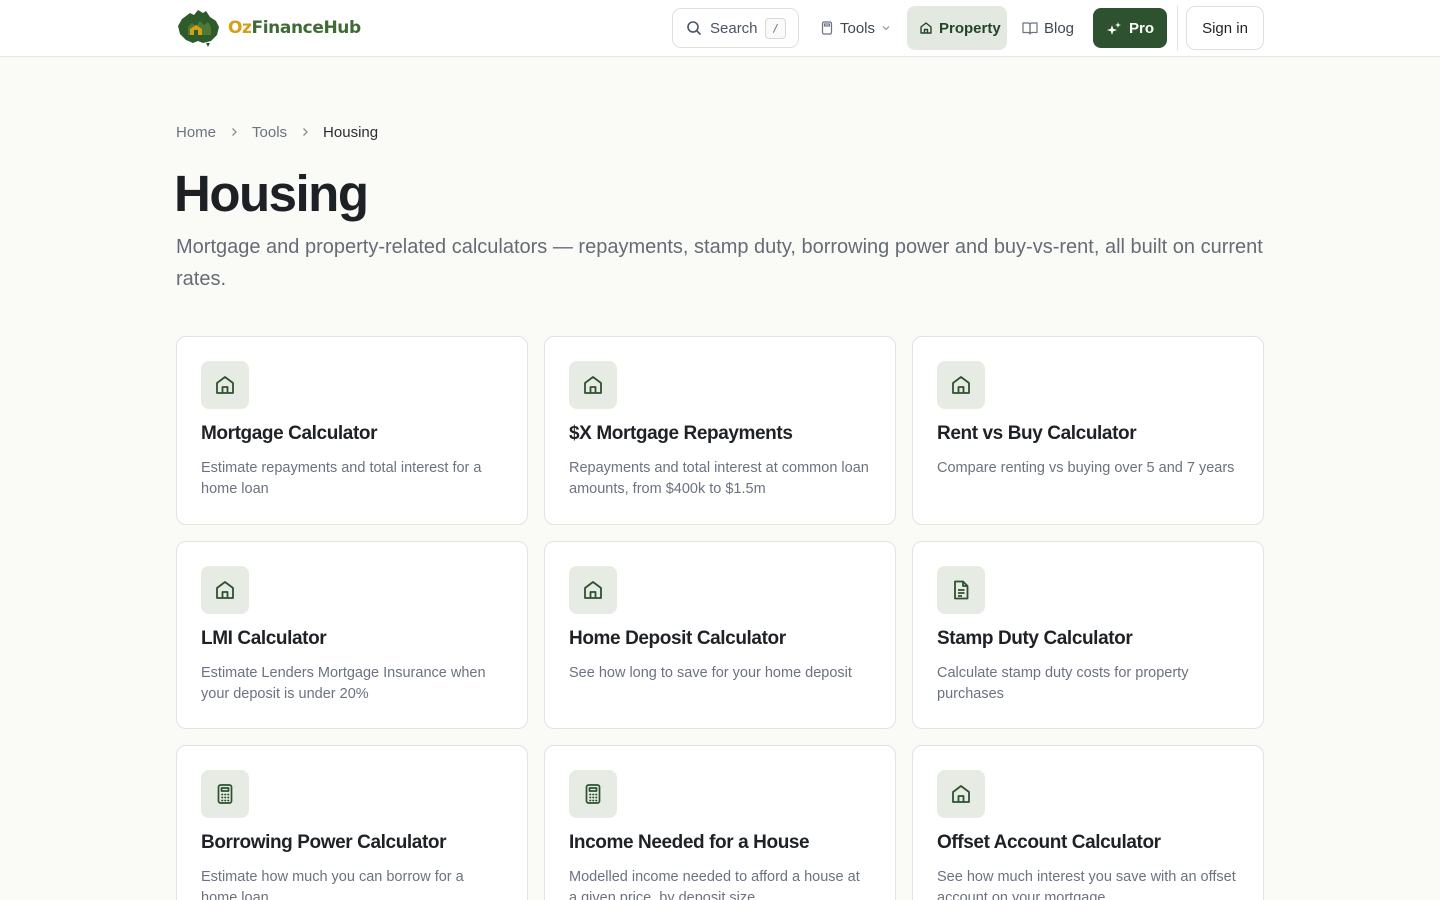 This screenshot has width=1440, height=900. Describe the element at coordinates (1177, 28) in the screenshot. I see `header-divider` at that location.